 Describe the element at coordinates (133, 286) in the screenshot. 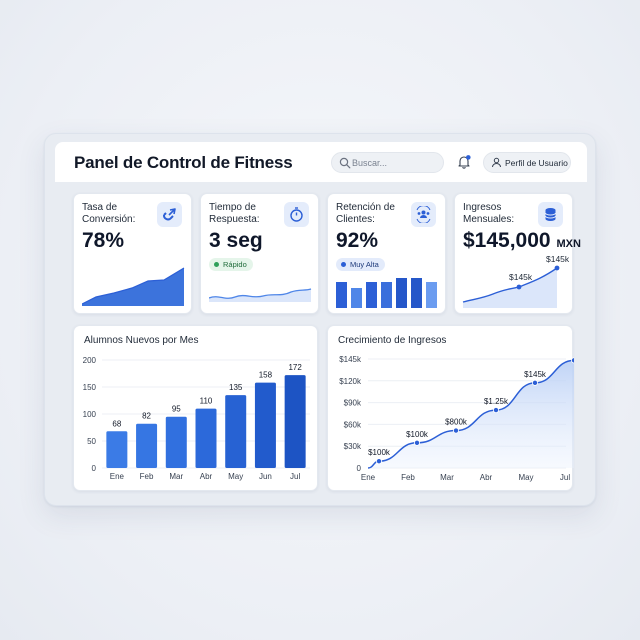

I see `kpi-area-chart` at that location.